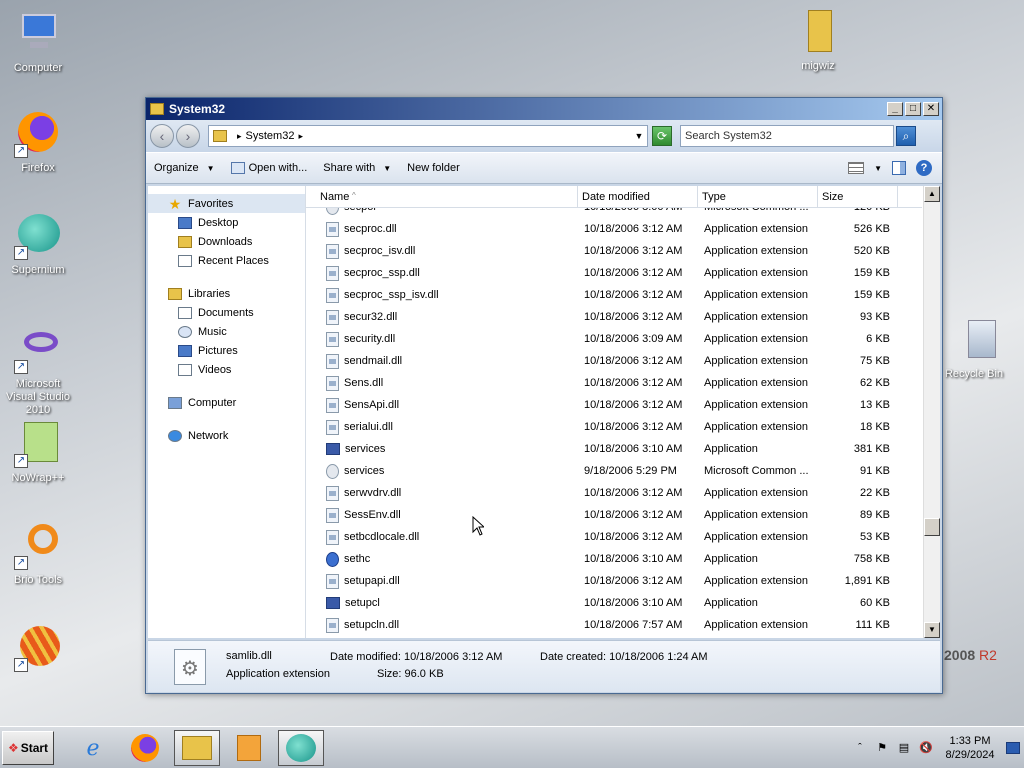  Describe the element at coordinates (818, 40) in the screenshot. I see `desktop-icon-migwiz: migwiz` at that location.